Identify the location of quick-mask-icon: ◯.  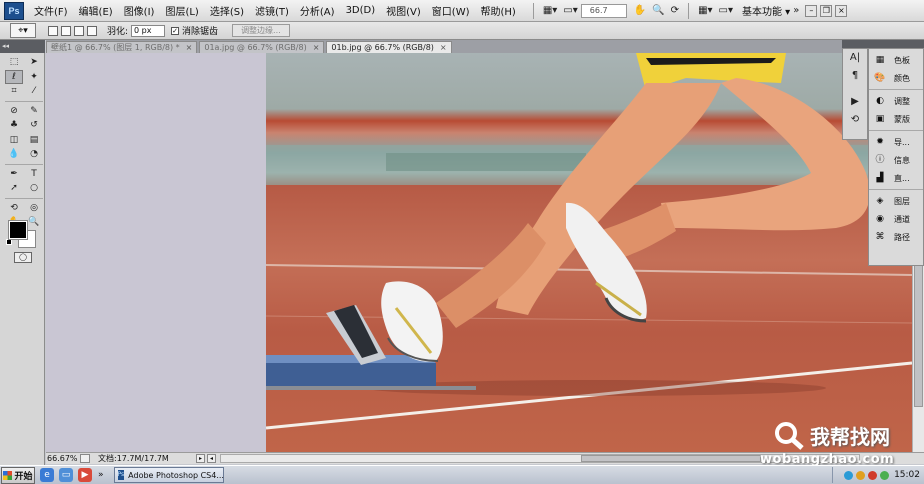
(23, 257).